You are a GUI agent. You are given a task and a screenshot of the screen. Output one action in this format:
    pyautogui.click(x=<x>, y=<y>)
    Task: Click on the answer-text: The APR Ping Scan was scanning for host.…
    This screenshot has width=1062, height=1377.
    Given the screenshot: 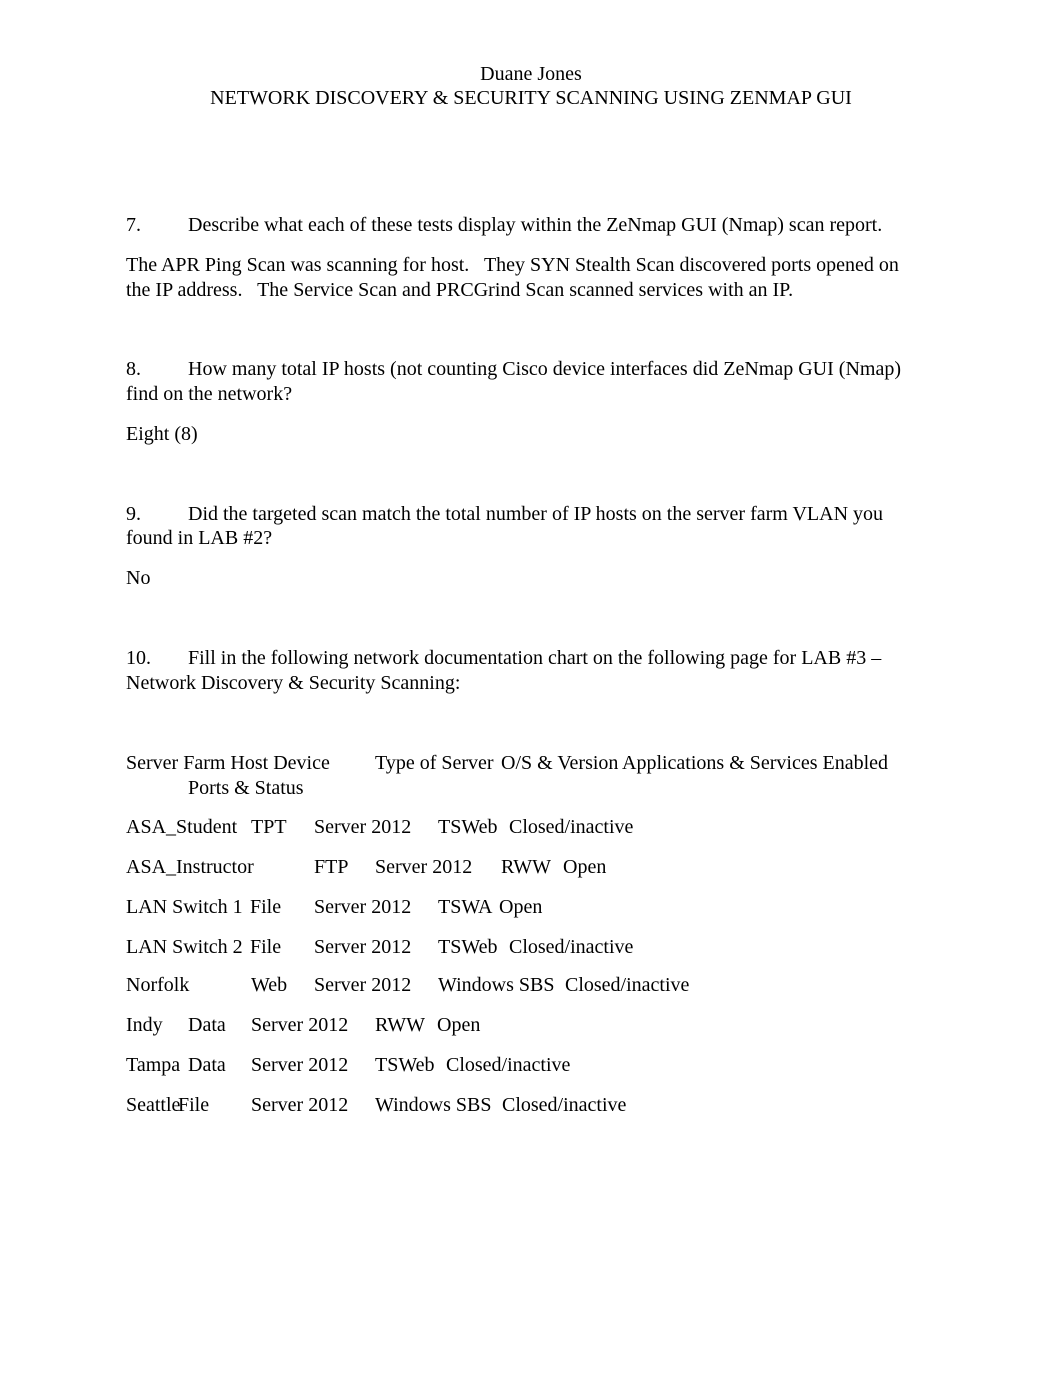 What is the action you would take?
    pyautogui.click(x=512, y=265)
    